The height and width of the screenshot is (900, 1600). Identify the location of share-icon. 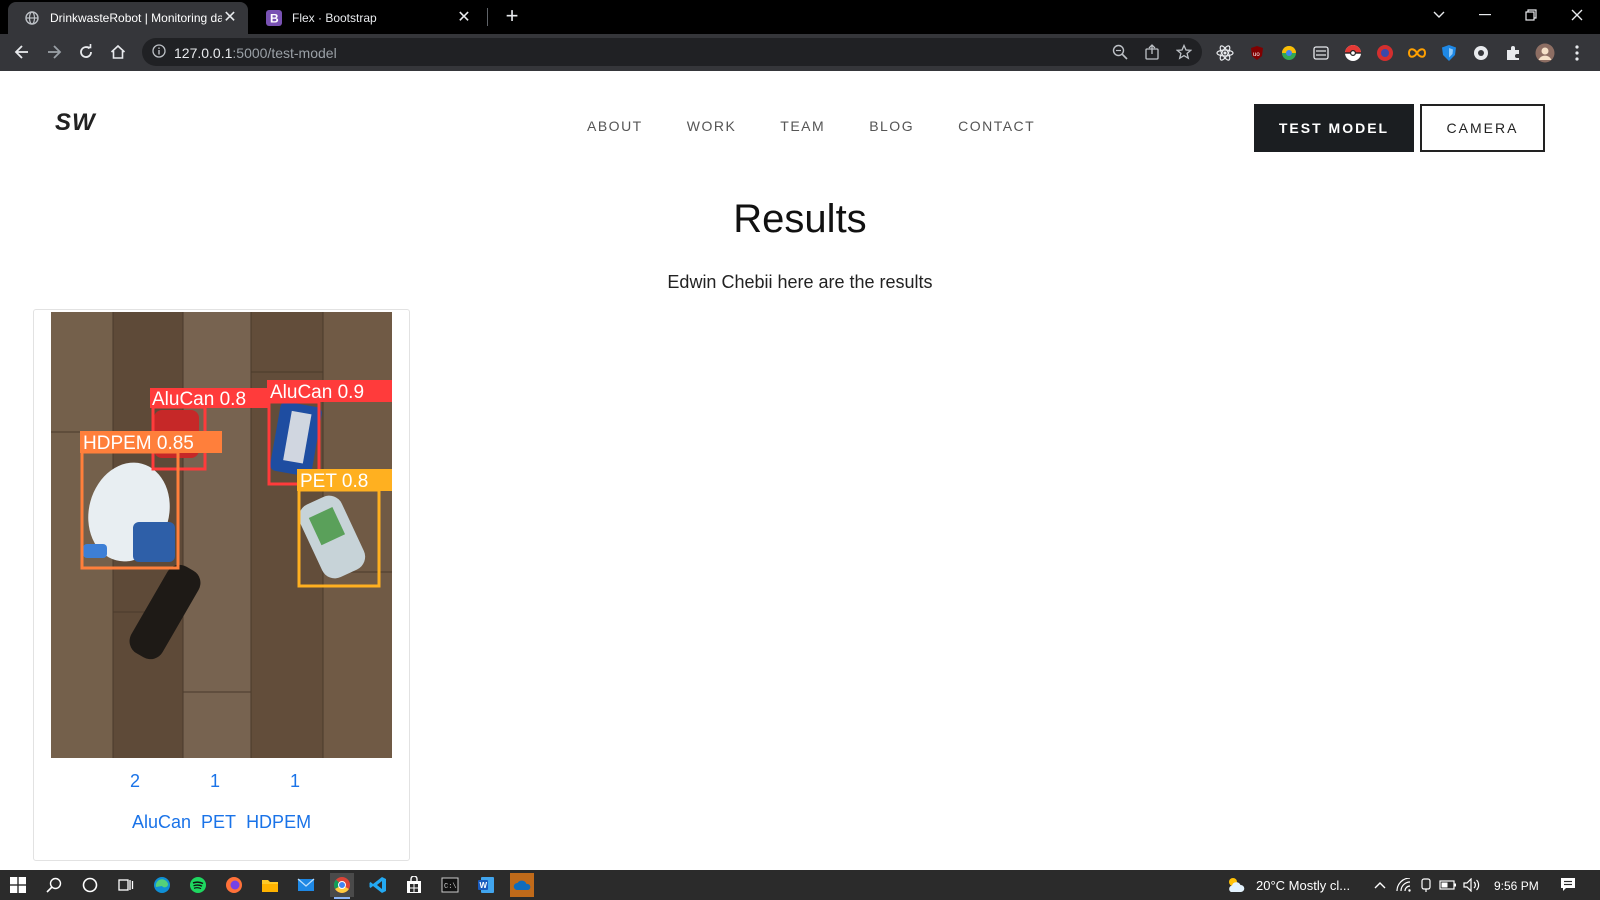
(1152, 52).